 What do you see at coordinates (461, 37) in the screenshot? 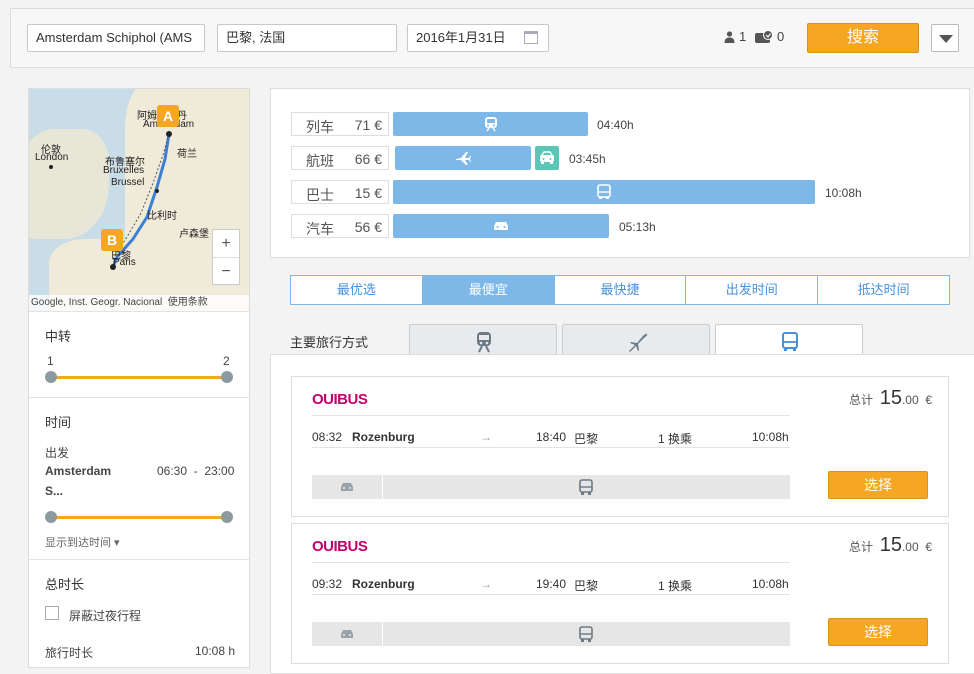
I see `date-value: 2016年1月31日` at bounding box center [461, 37].